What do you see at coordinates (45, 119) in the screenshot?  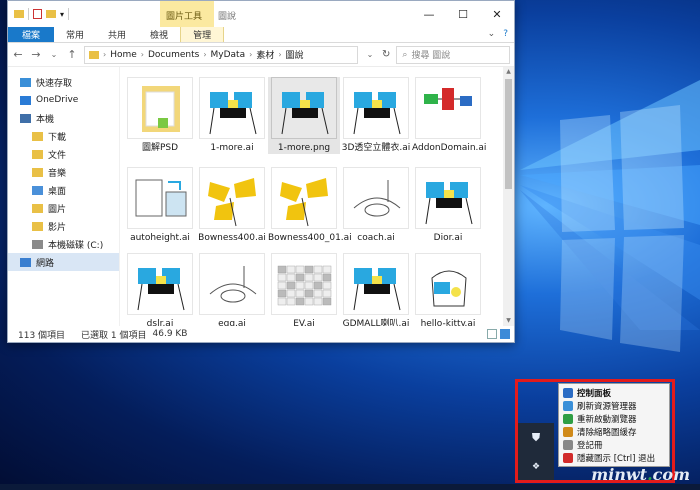 I see `nav-item-label: 本機` at bounding box center [45, 119].